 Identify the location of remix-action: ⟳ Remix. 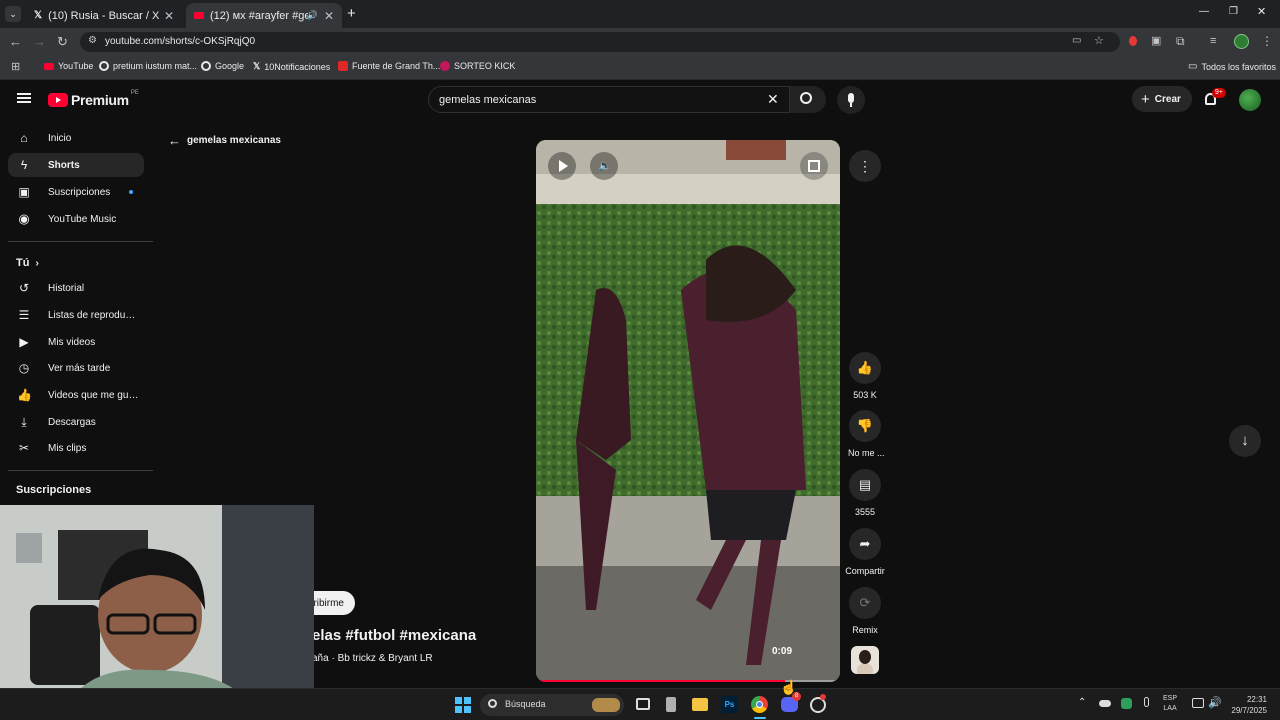
(865, 611).